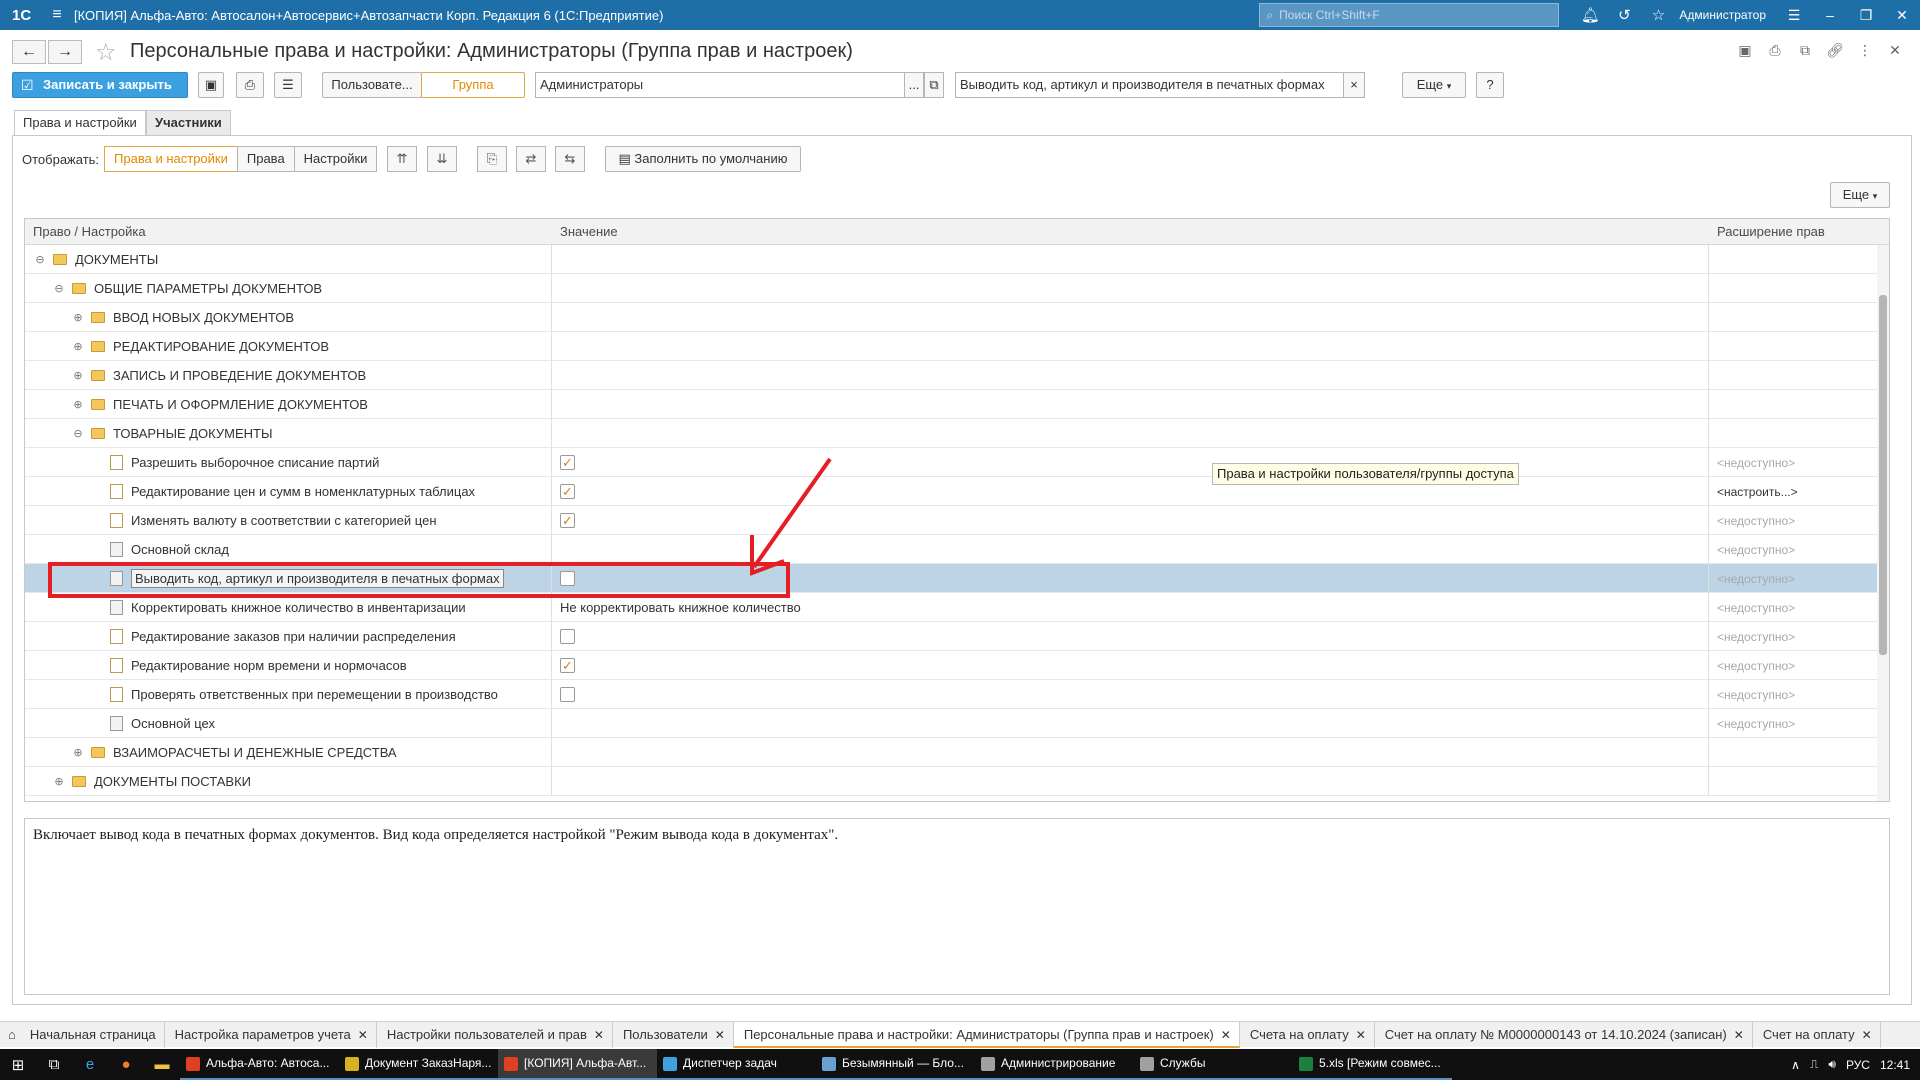 The width and height of the screenshot is (1920, 1080). I want to click on save-close-button: ☑ Записать и закрыть, so click(100, 85).